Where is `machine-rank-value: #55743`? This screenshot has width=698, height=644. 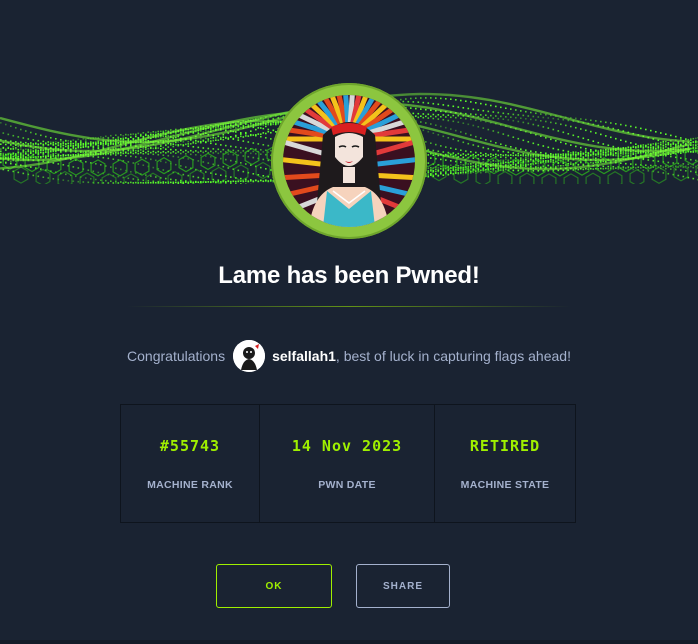
machine-rank-value: #55743 is located at coordinates (190, 446).